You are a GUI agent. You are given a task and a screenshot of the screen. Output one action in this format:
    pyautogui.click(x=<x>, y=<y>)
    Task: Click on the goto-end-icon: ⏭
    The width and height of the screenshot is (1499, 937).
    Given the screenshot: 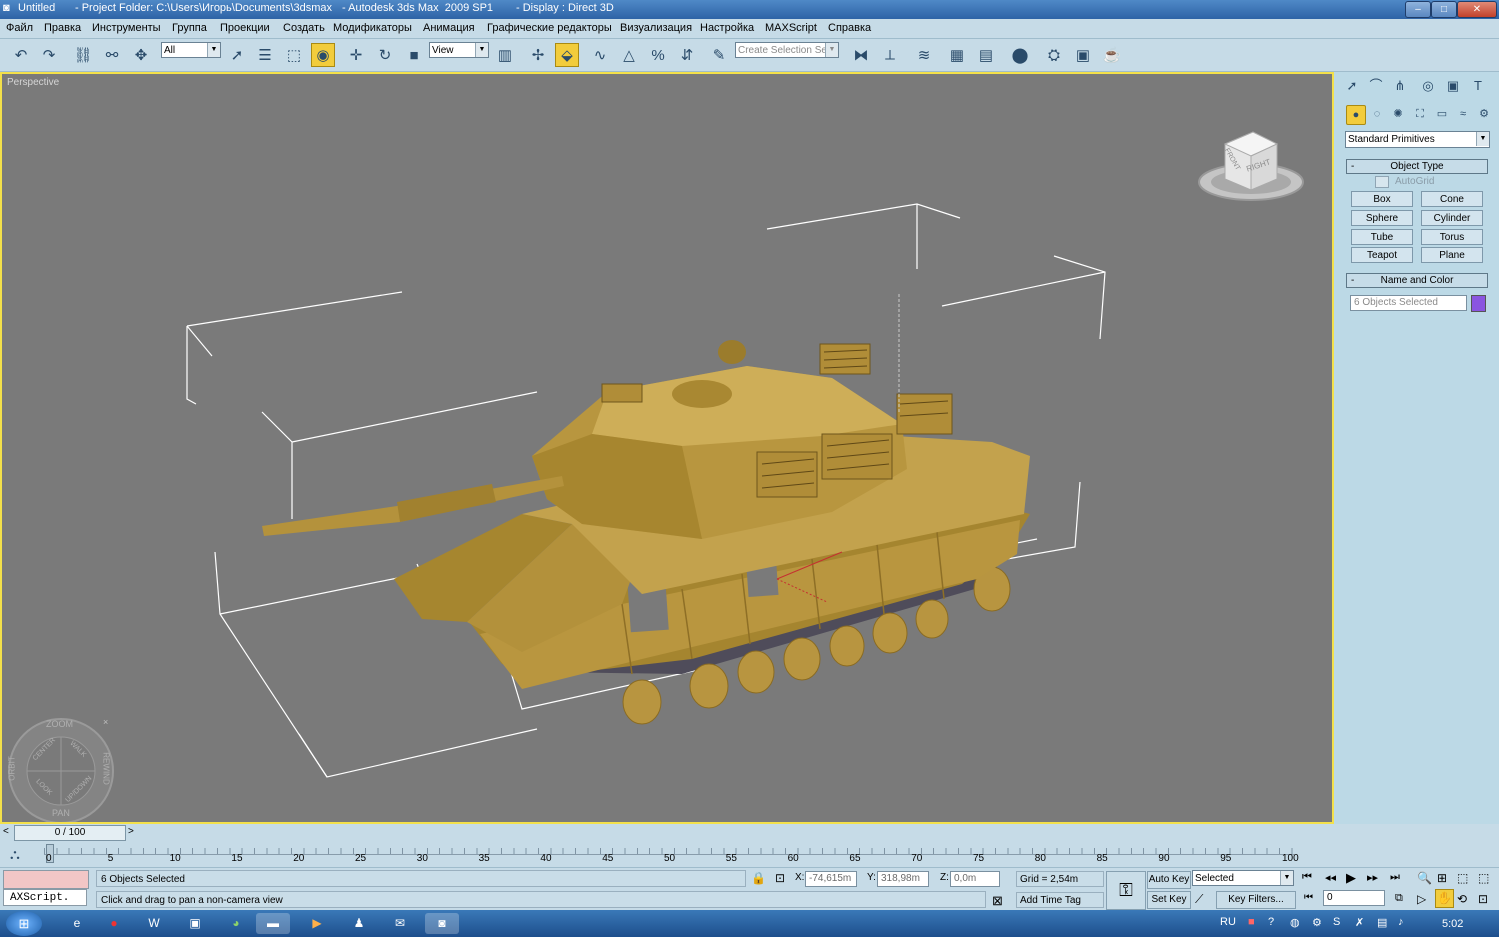 What is the action you would take?
    pyautogui.click(x=1395, y=877)
    